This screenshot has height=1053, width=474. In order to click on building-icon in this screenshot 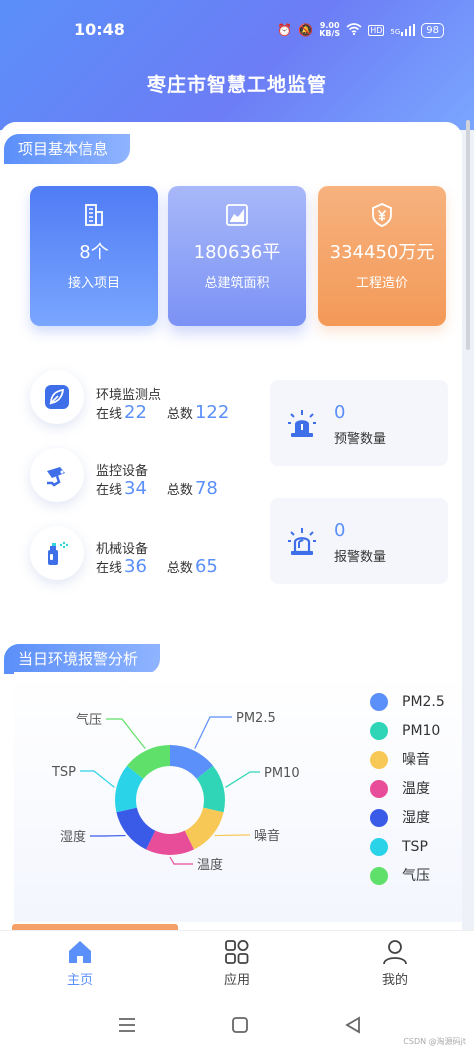, I will do `click(94, 215)`.